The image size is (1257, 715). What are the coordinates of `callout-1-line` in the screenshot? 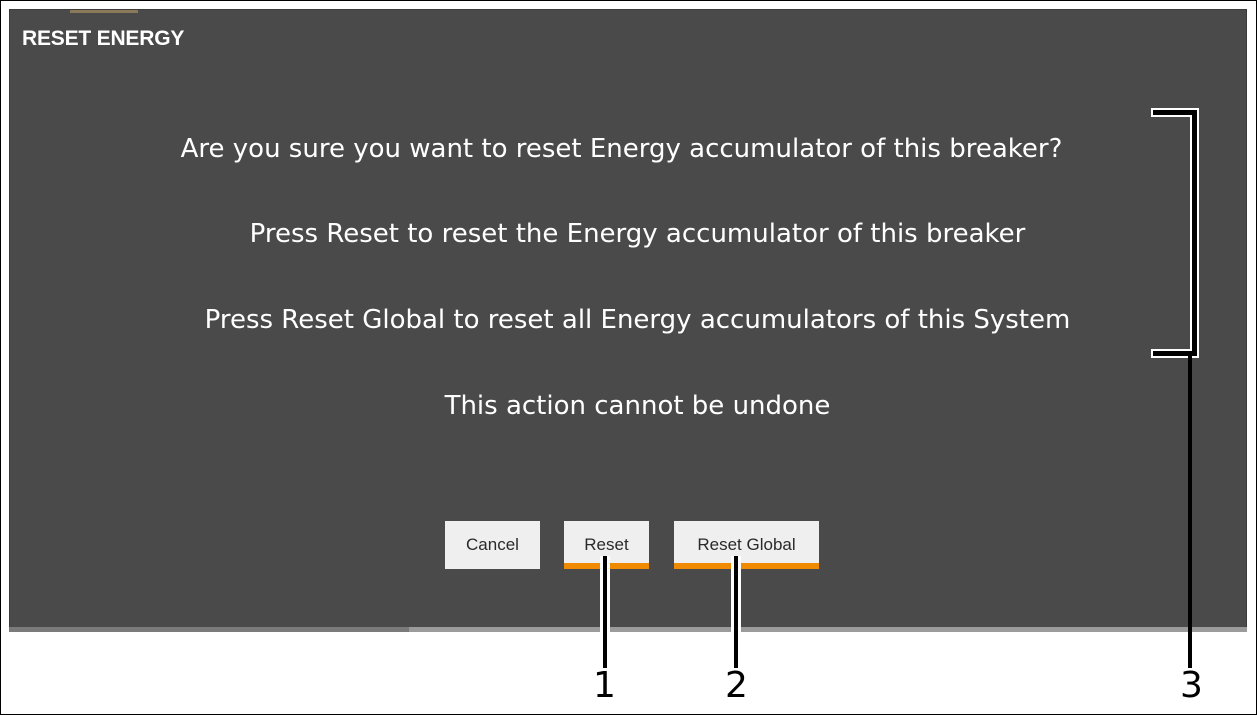 It's located at (605, 612).